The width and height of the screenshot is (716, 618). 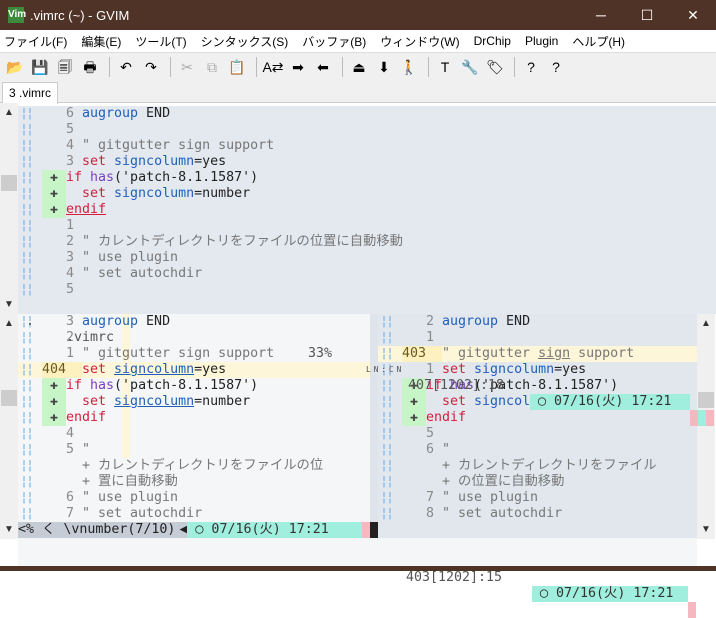 I want to click on open-icon: 📂, so click(x=15, y=67).